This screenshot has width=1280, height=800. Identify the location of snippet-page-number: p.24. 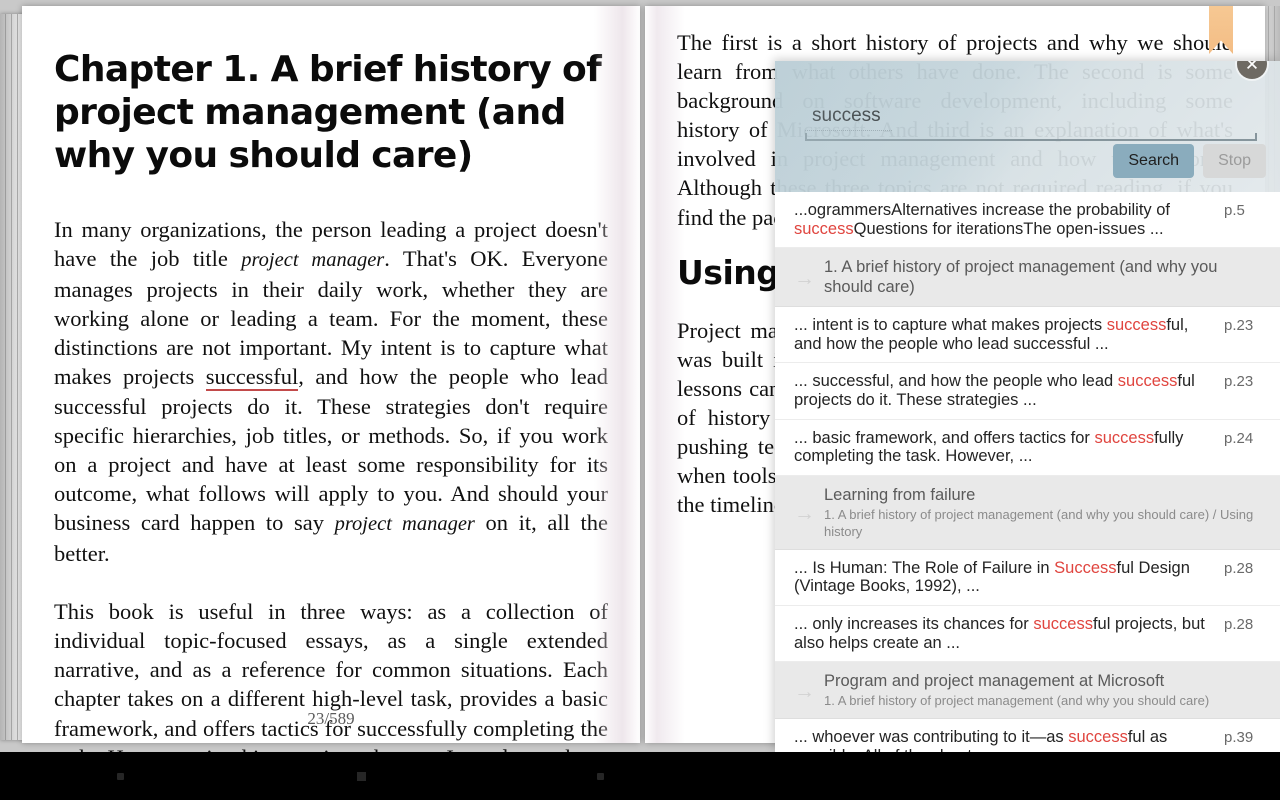
(1239, 438).